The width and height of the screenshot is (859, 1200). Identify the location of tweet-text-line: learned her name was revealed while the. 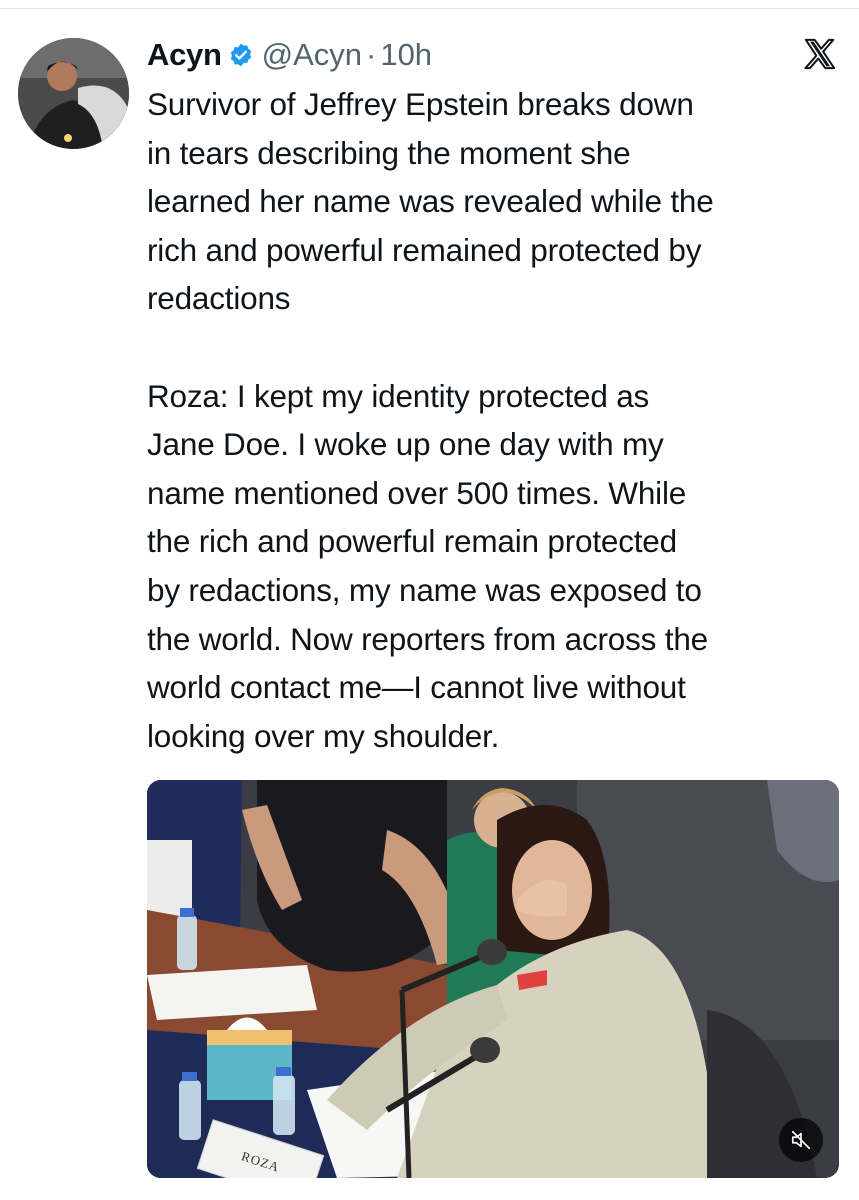
(430, 201).